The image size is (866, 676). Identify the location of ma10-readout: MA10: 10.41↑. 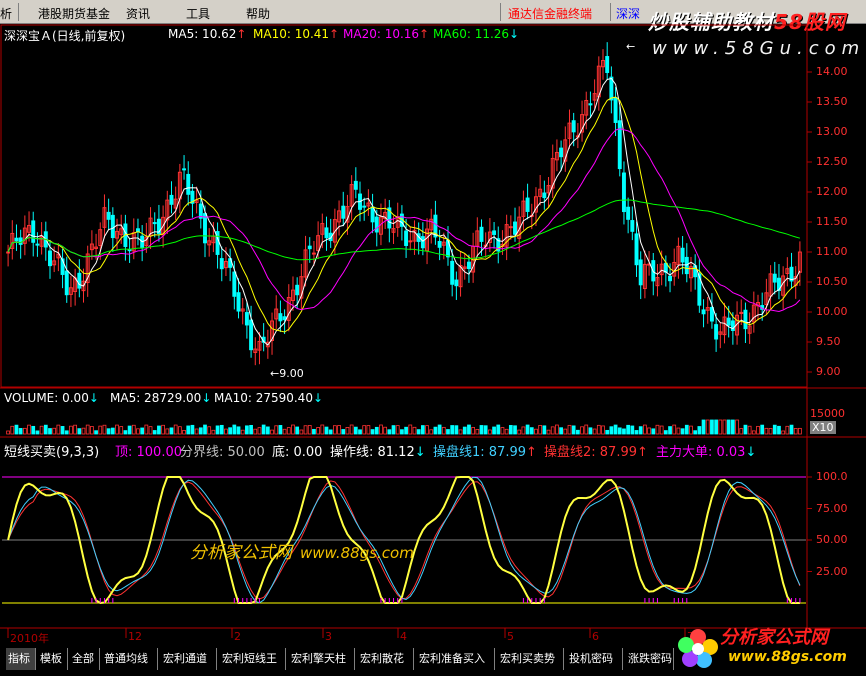
(296, 34).